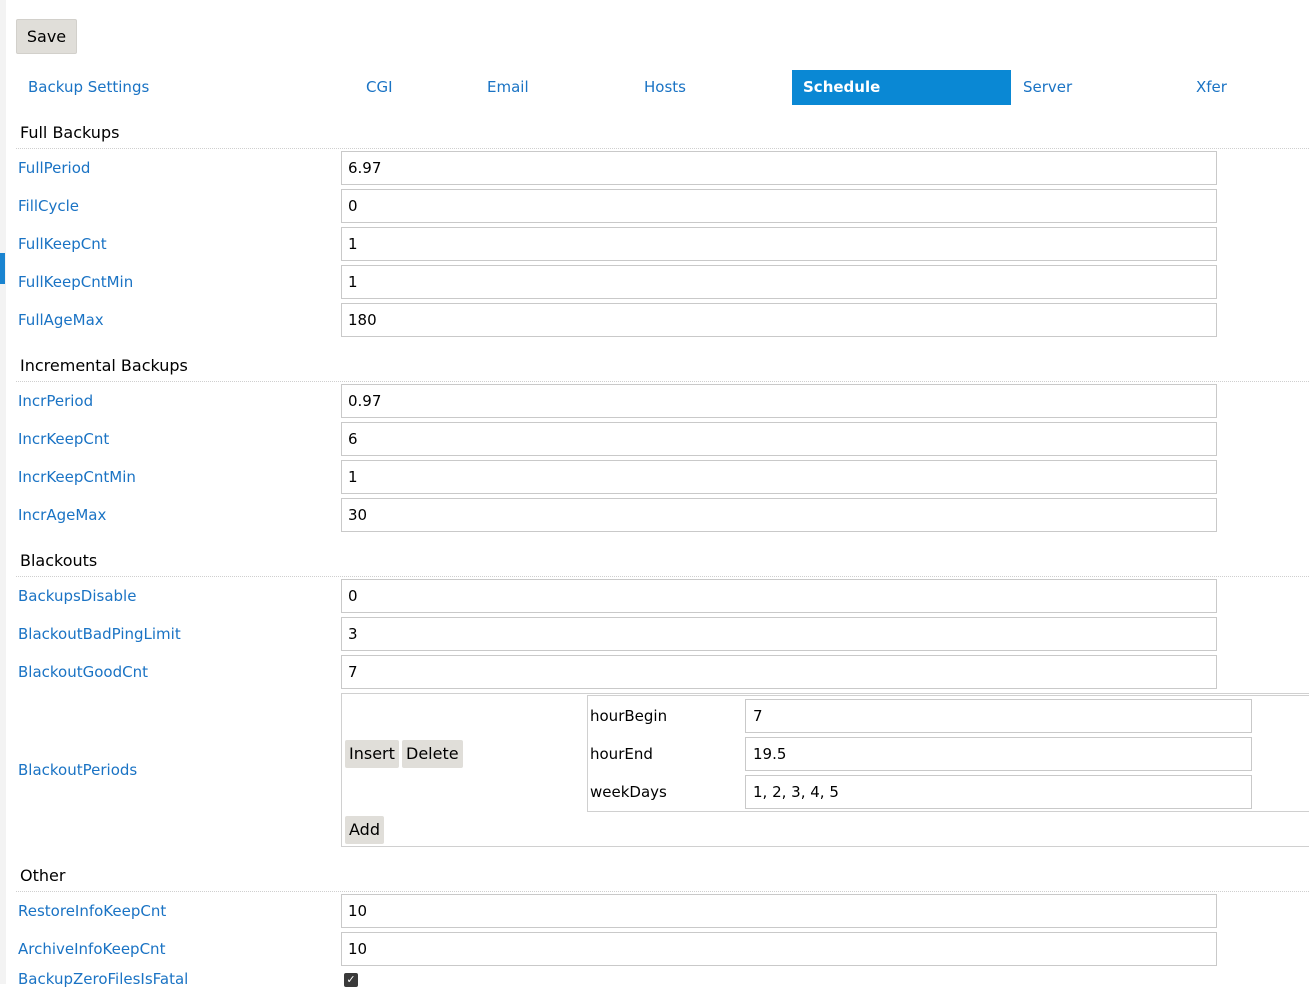 The width and height of the screenshot is (1309, 988). I want to click on section-title-incremental-backups: Incremental Backups, so click(104, 365).